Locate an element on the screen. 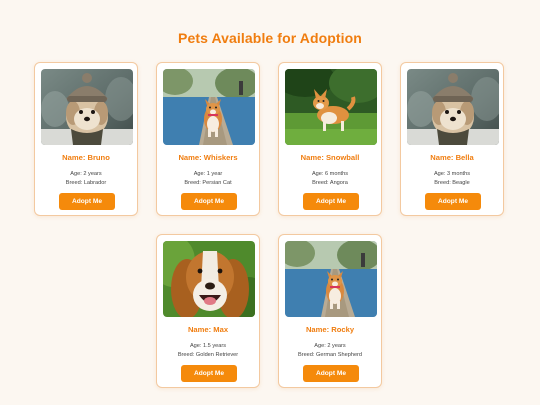 Image resolution: width=540 pixels, height=405 pixels. page-title: Pets Available for Adoption is located at coordinates (270, 38).